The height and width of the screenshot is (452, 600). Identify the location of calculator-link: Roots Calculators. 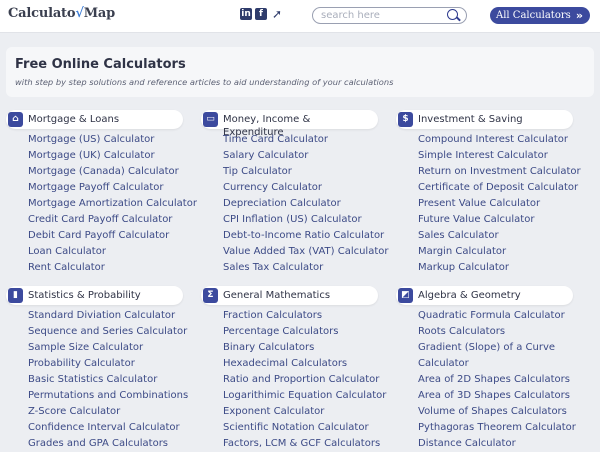
(500, 332).